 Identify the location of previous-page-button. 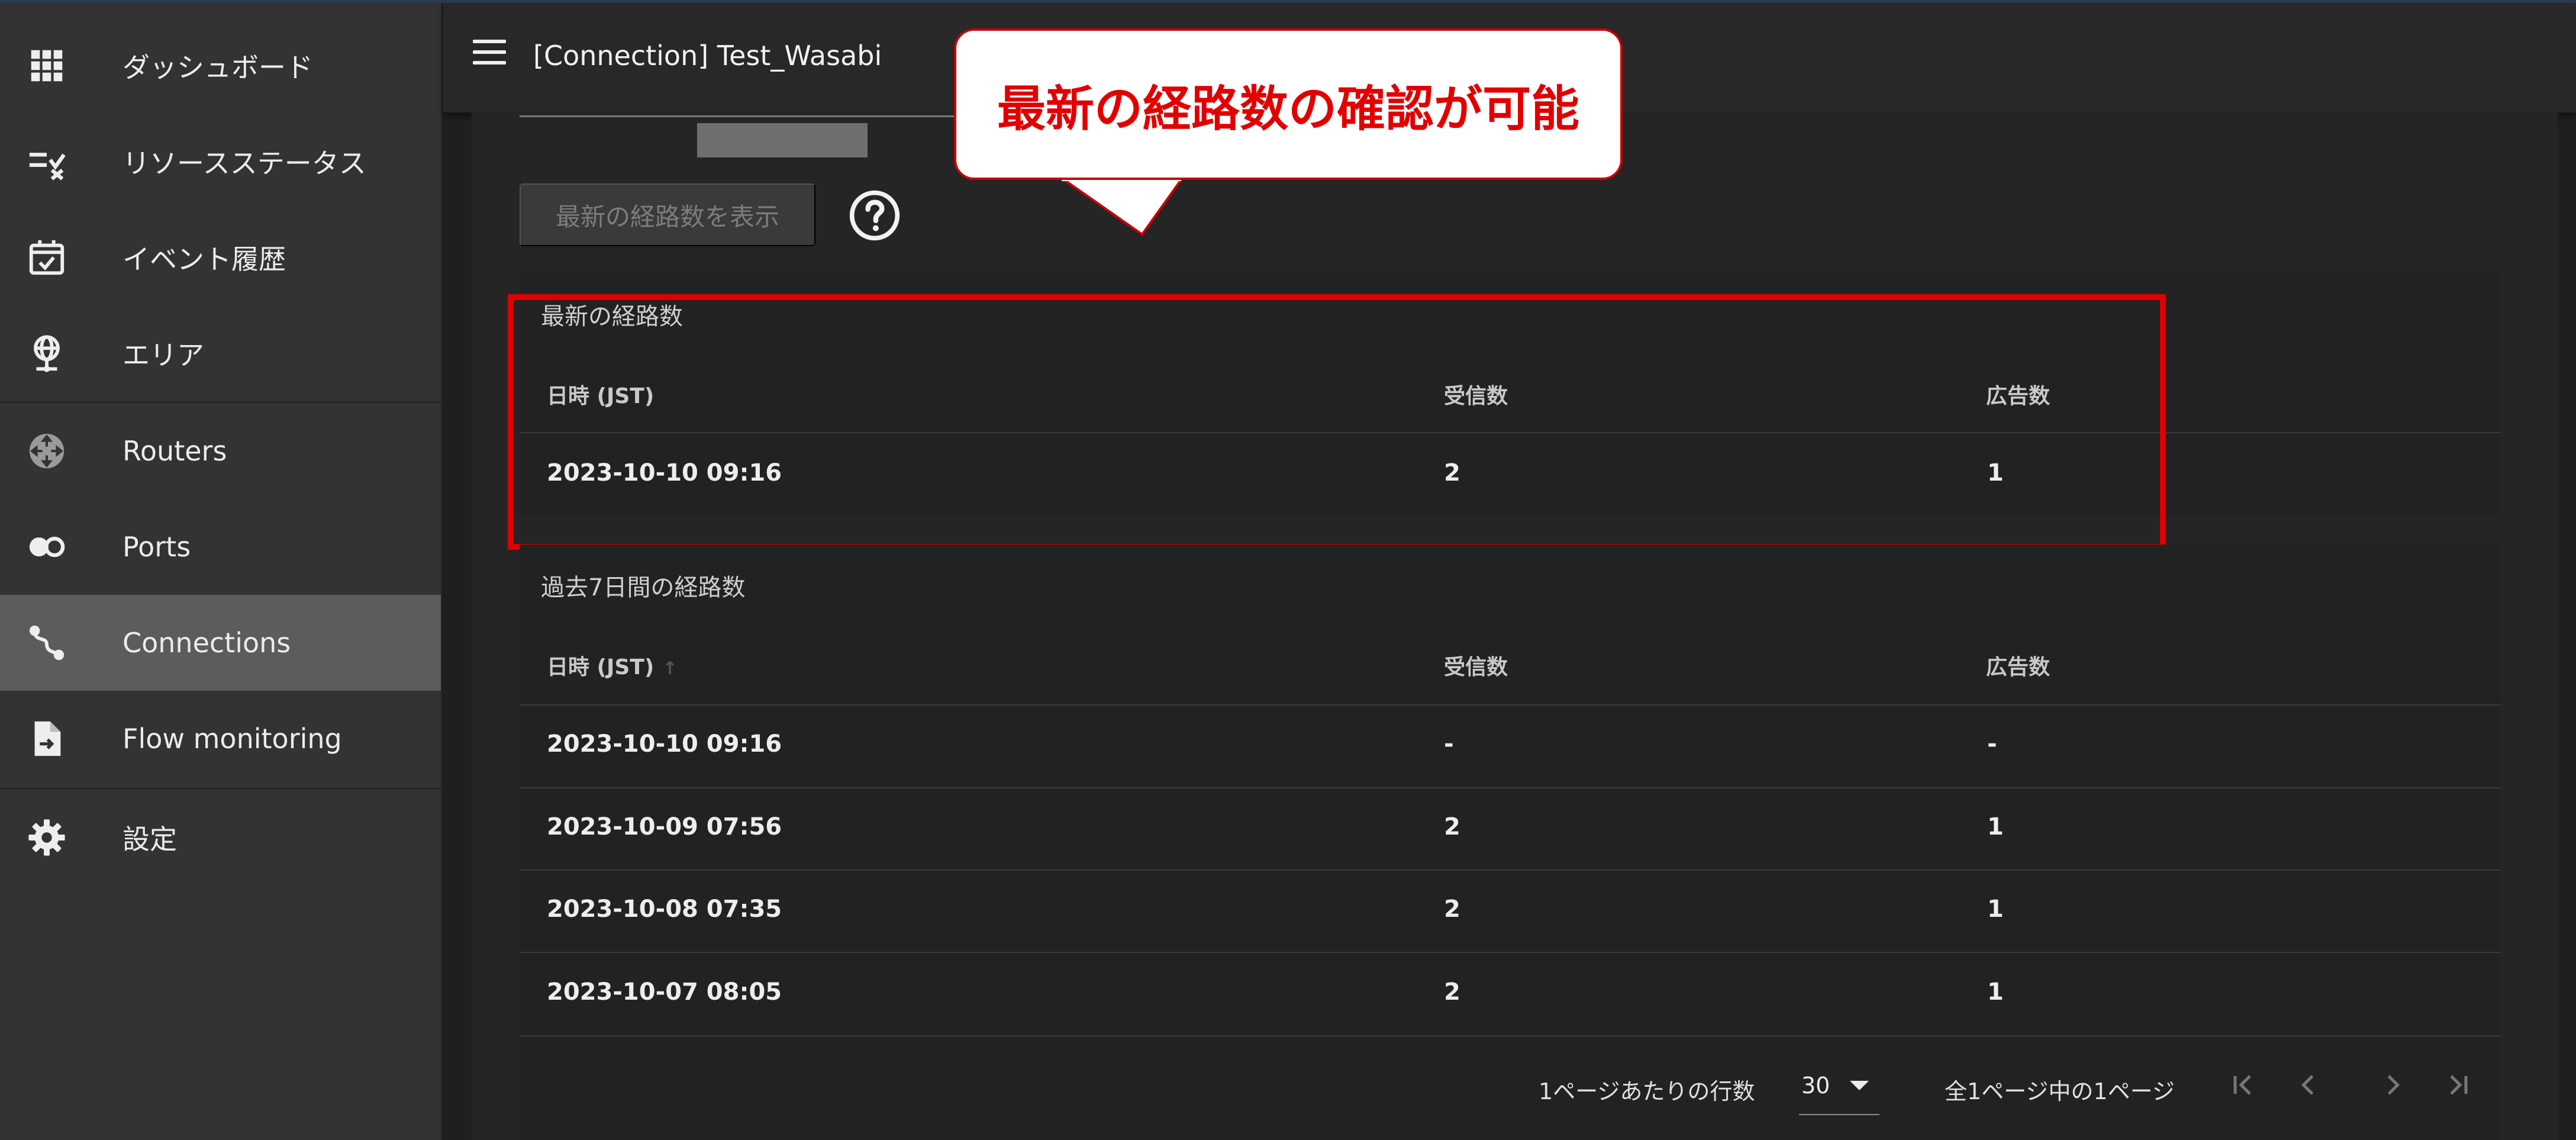
(2308, 1085).